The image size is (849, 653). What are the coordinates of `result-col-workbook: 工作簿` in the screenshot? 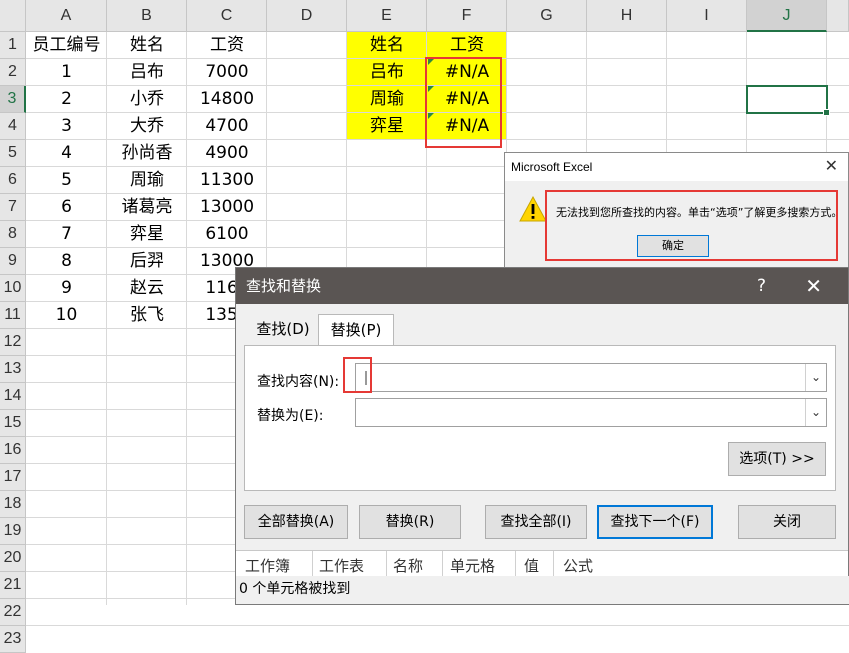 It's located at (267, 565).